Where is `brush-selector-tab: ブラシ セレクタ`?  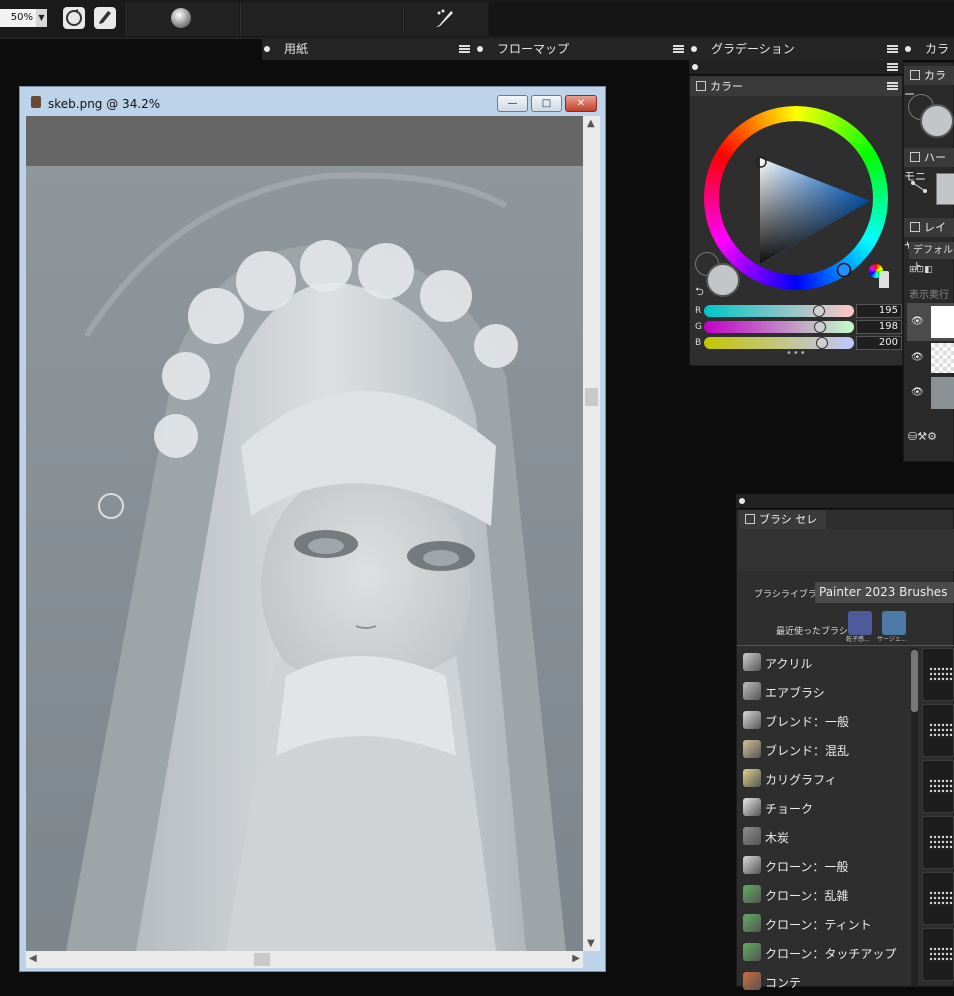 brush-selector-tab: ブラシ セレクタ is located at coordinates (782, 527).